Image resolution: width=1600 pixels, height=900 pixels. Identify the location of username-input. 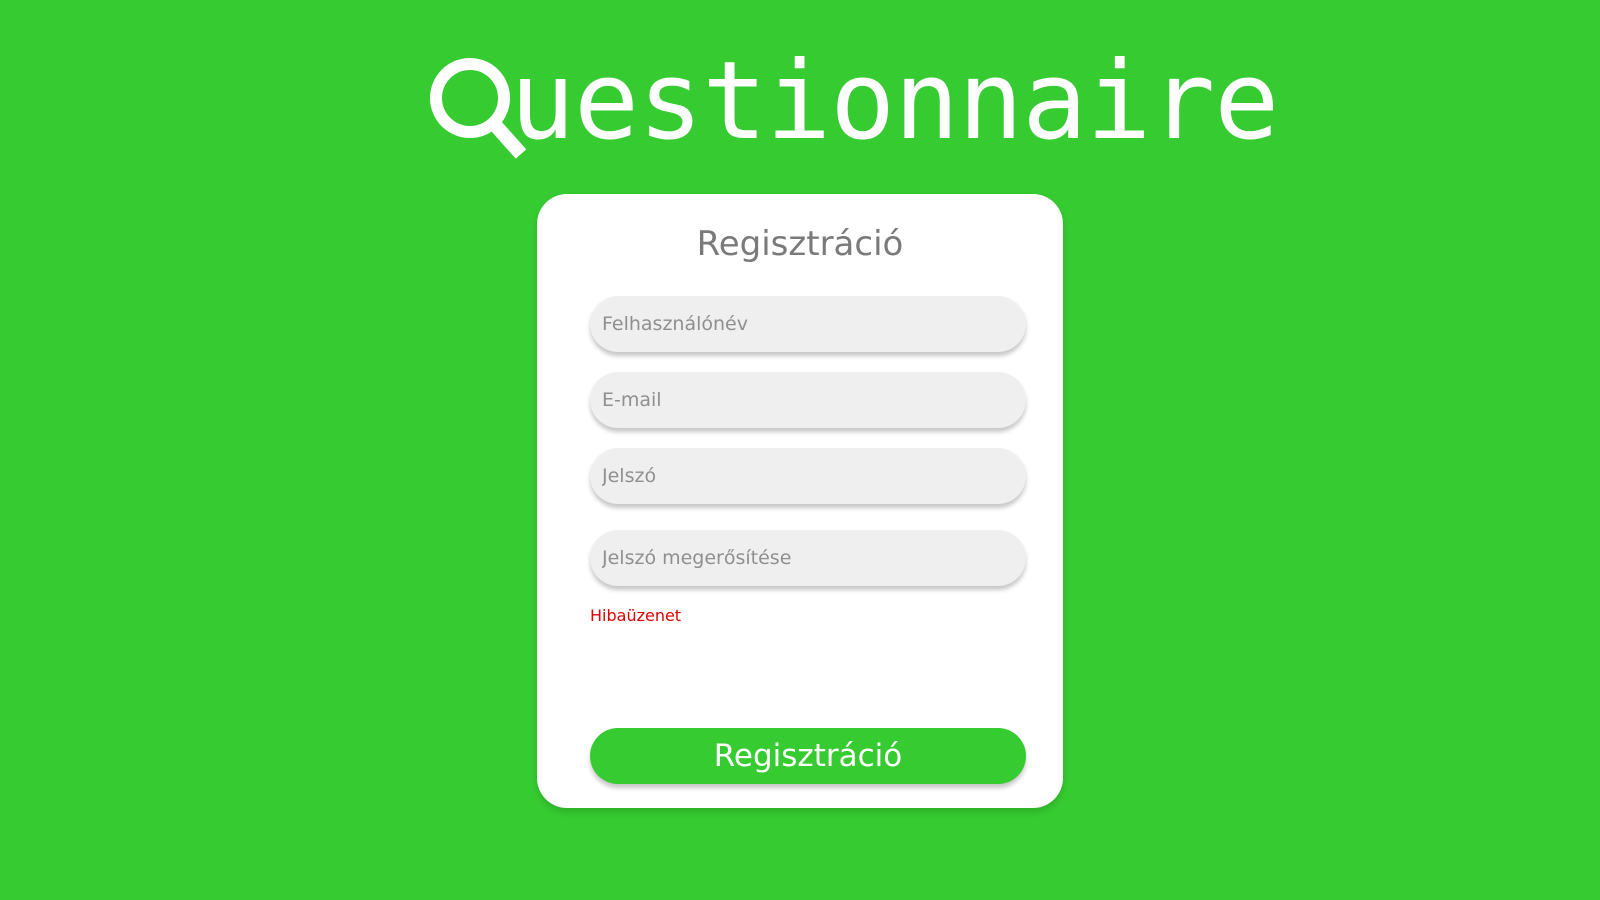
(808, 324).